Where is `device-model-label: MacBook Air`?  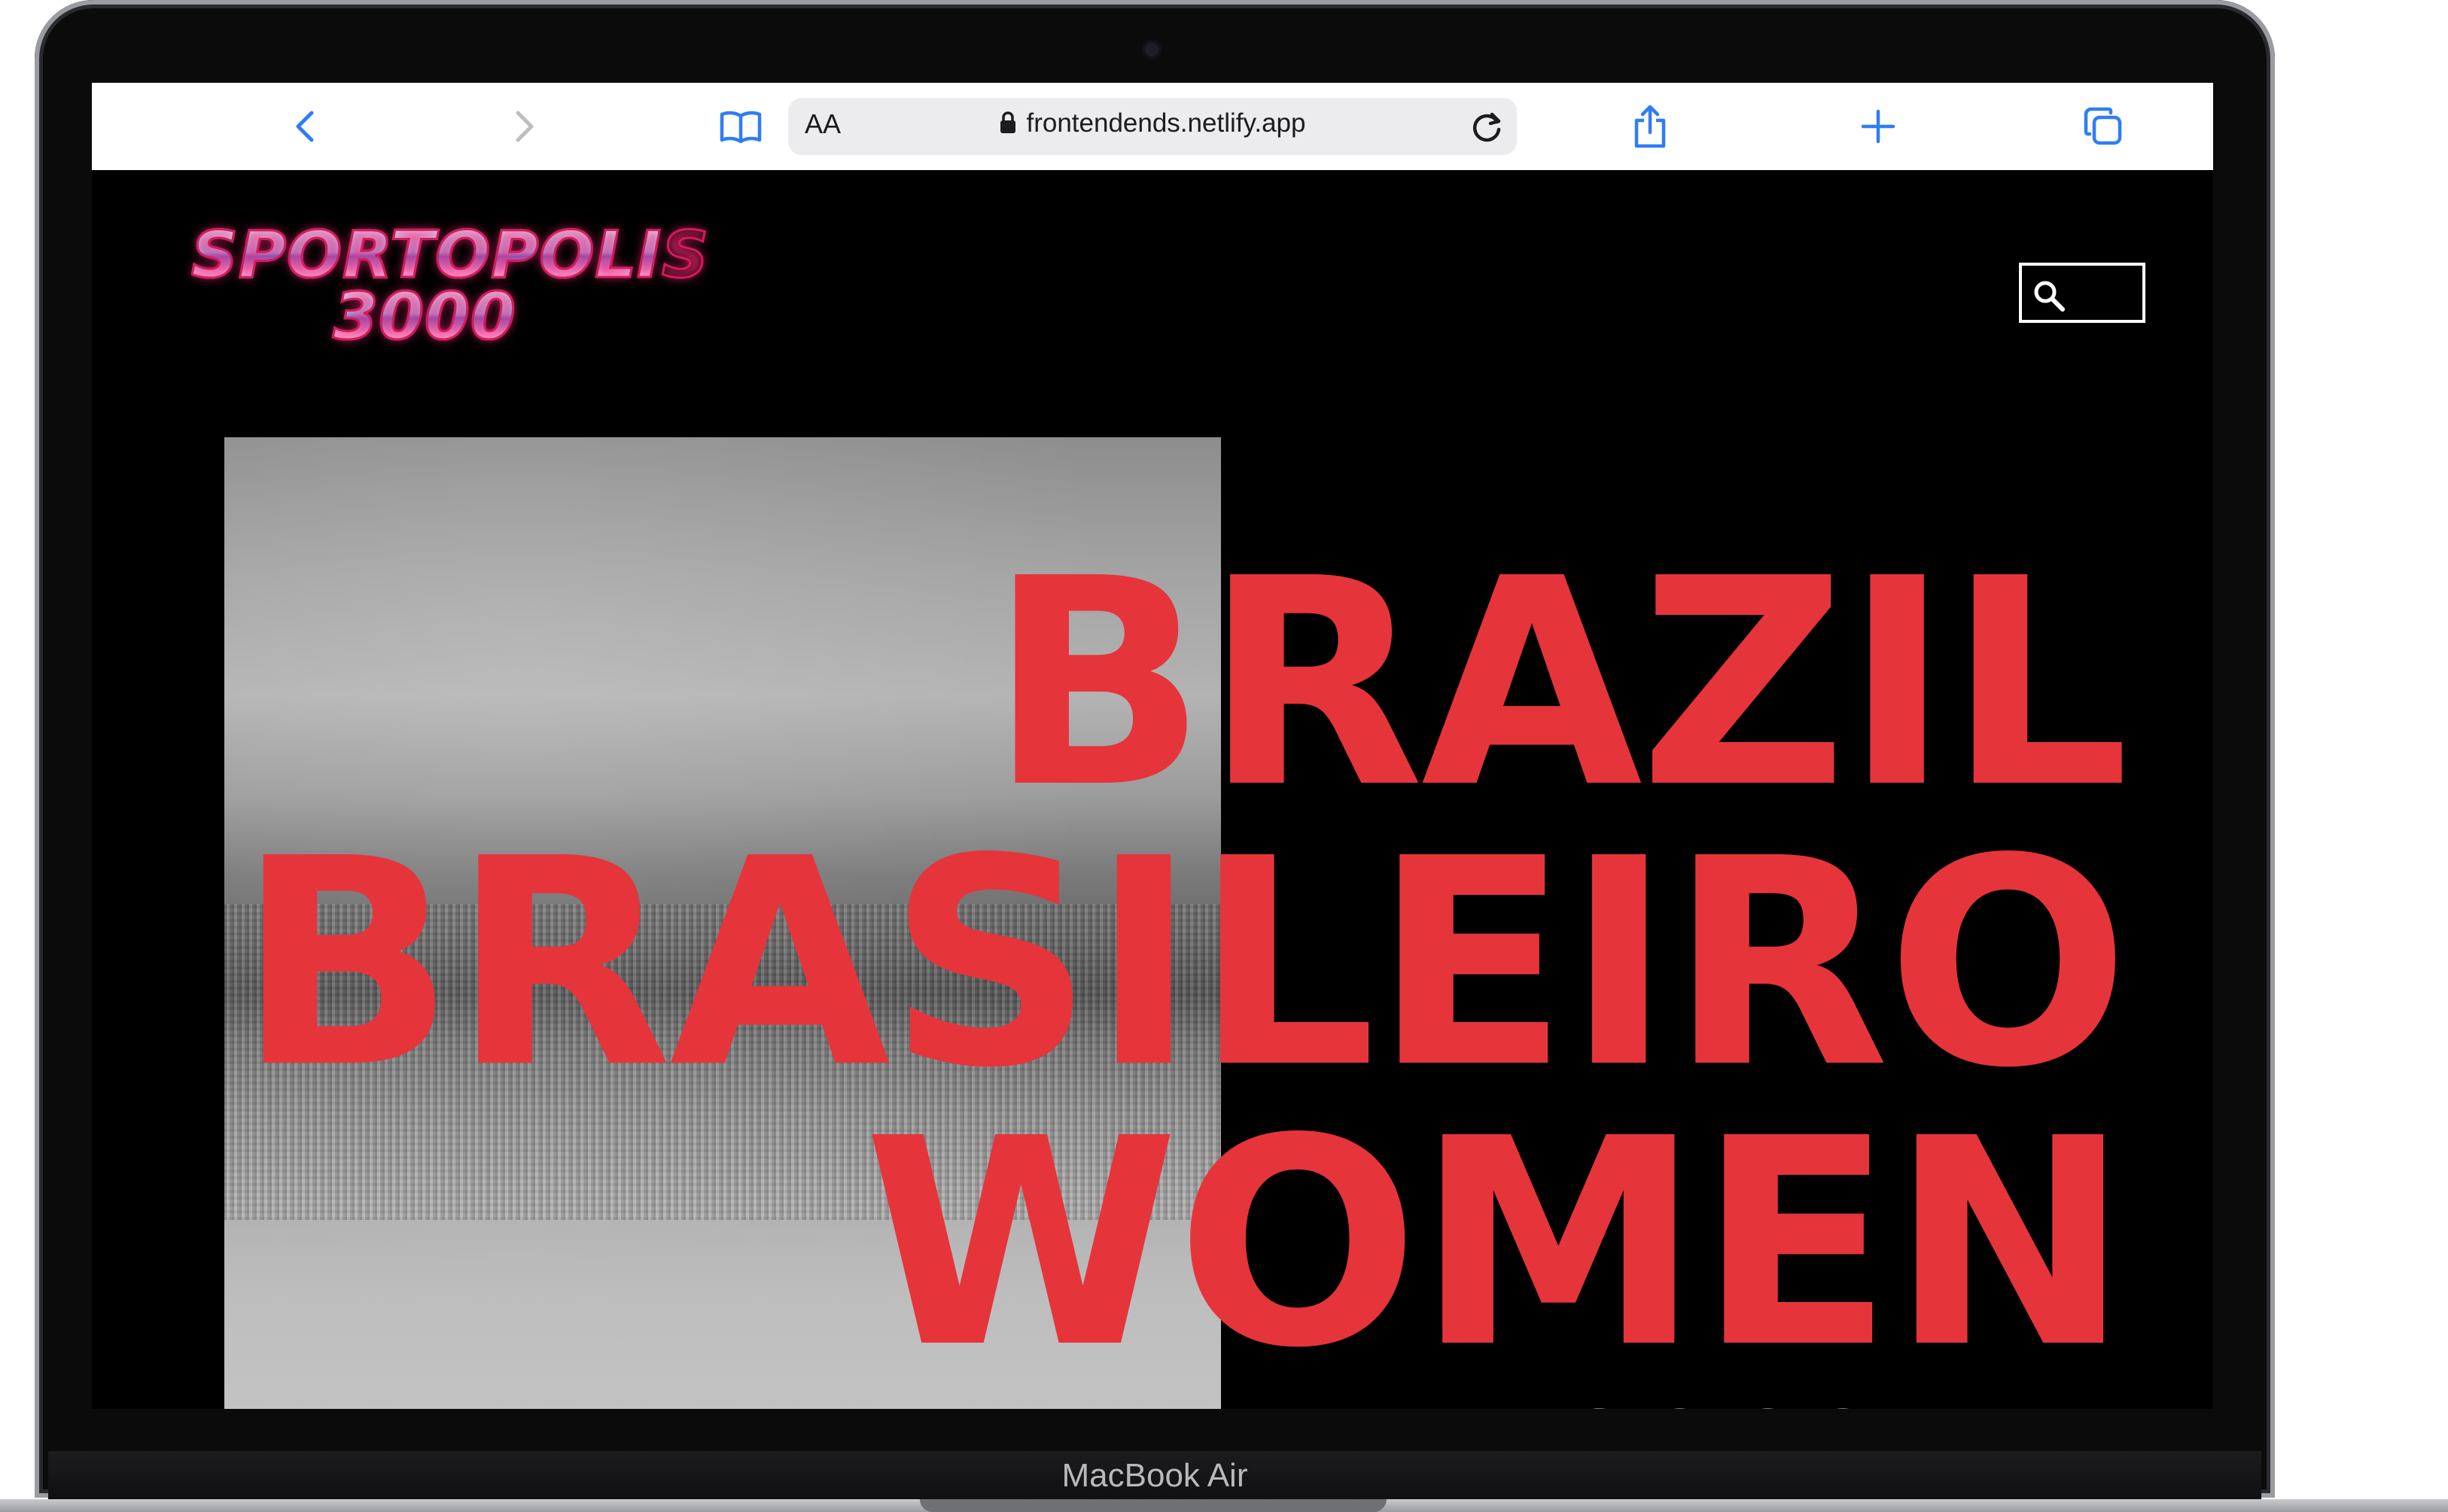
device-model-label: MacBook Air is located at coordinates (1154, 1475).